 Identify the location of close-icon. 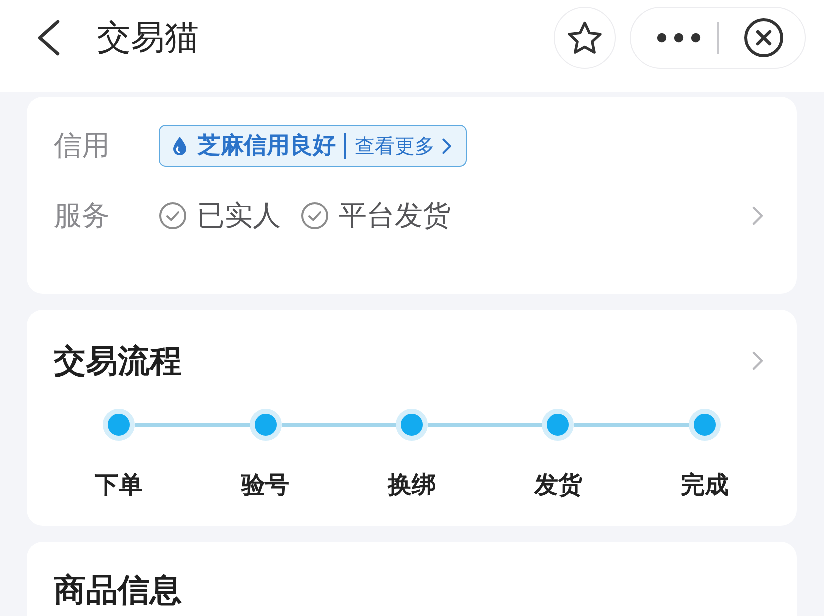
(764, 38).